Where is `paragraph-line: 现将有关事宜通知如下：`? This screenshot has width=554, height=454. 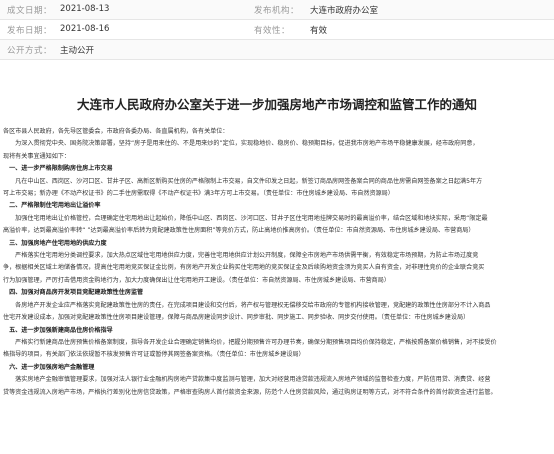 paragraph-line: 现将有关事宜通知如下： is located at coordinates (37, 156).